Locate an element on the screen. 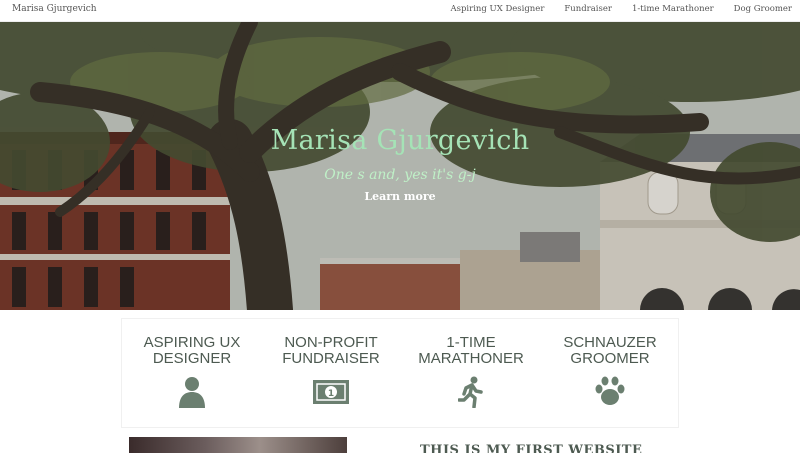 The width and height of the screenshot is (800, 453). content-heading: THIS IS MY FIRST WEBSITE is located at coordinates (531, 448).